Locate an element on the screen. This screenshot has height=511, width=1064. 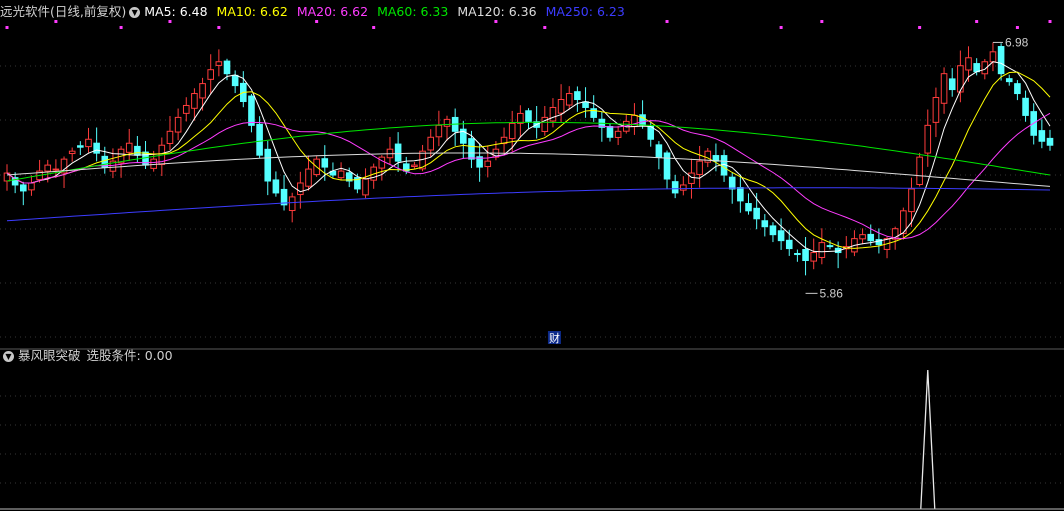
ma250-label: MA250: 6.23 is located at coordinates (585, 11).